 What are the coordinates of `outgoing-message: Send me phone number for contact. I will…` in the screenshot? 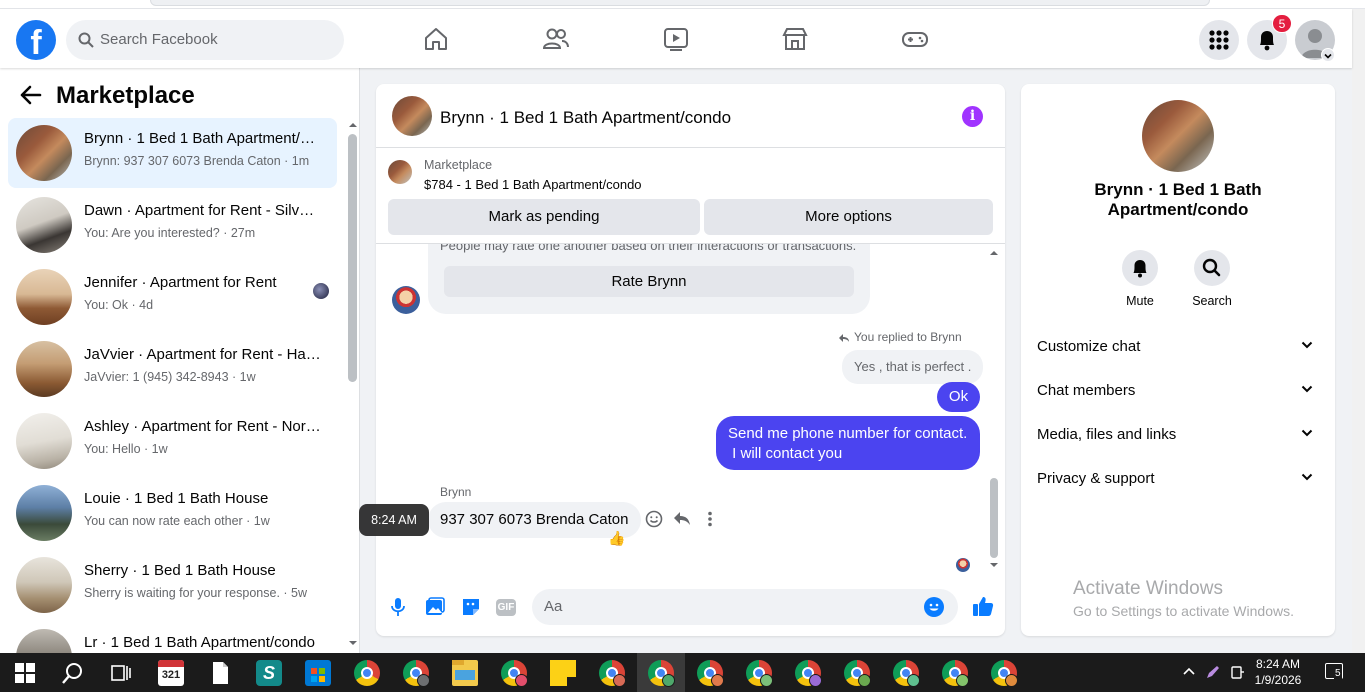 It's located at (848, 443).